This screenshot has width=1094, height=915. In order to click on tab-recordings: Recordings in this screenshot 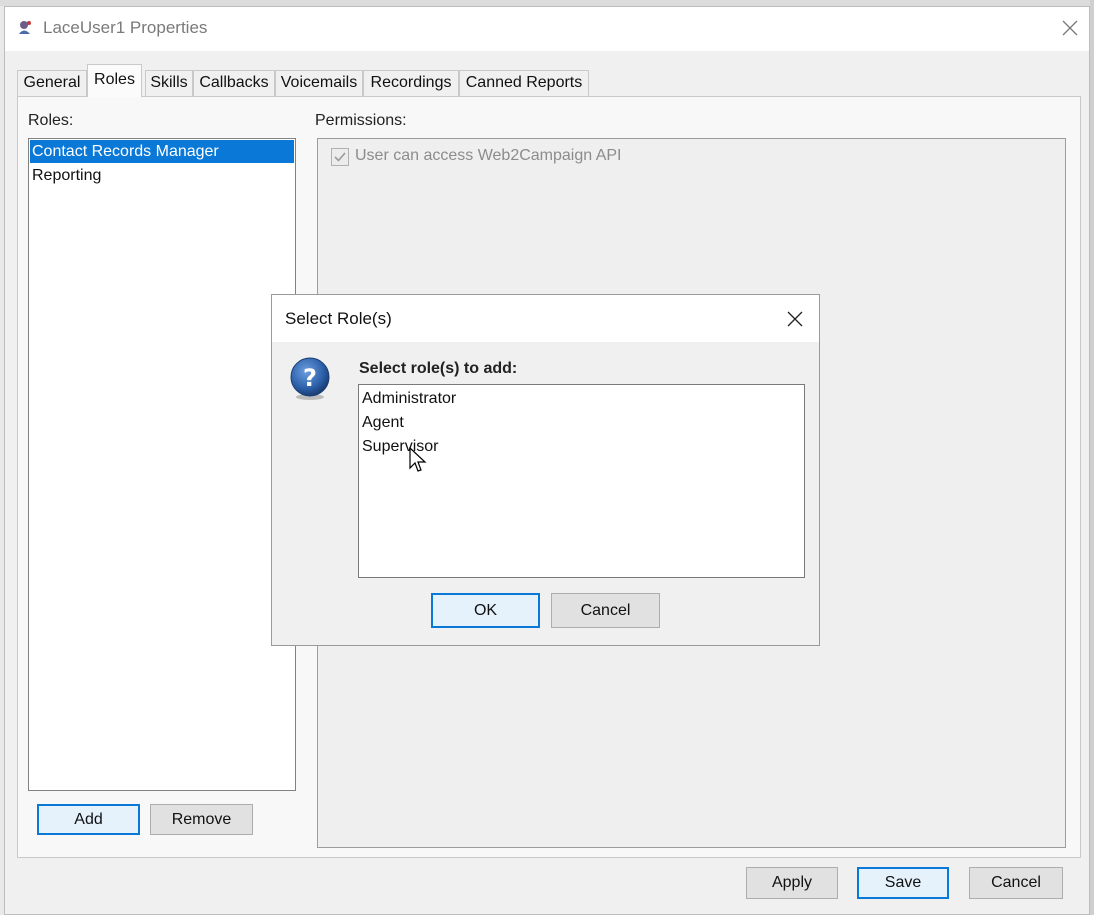, I will do `click(411, 83)`.